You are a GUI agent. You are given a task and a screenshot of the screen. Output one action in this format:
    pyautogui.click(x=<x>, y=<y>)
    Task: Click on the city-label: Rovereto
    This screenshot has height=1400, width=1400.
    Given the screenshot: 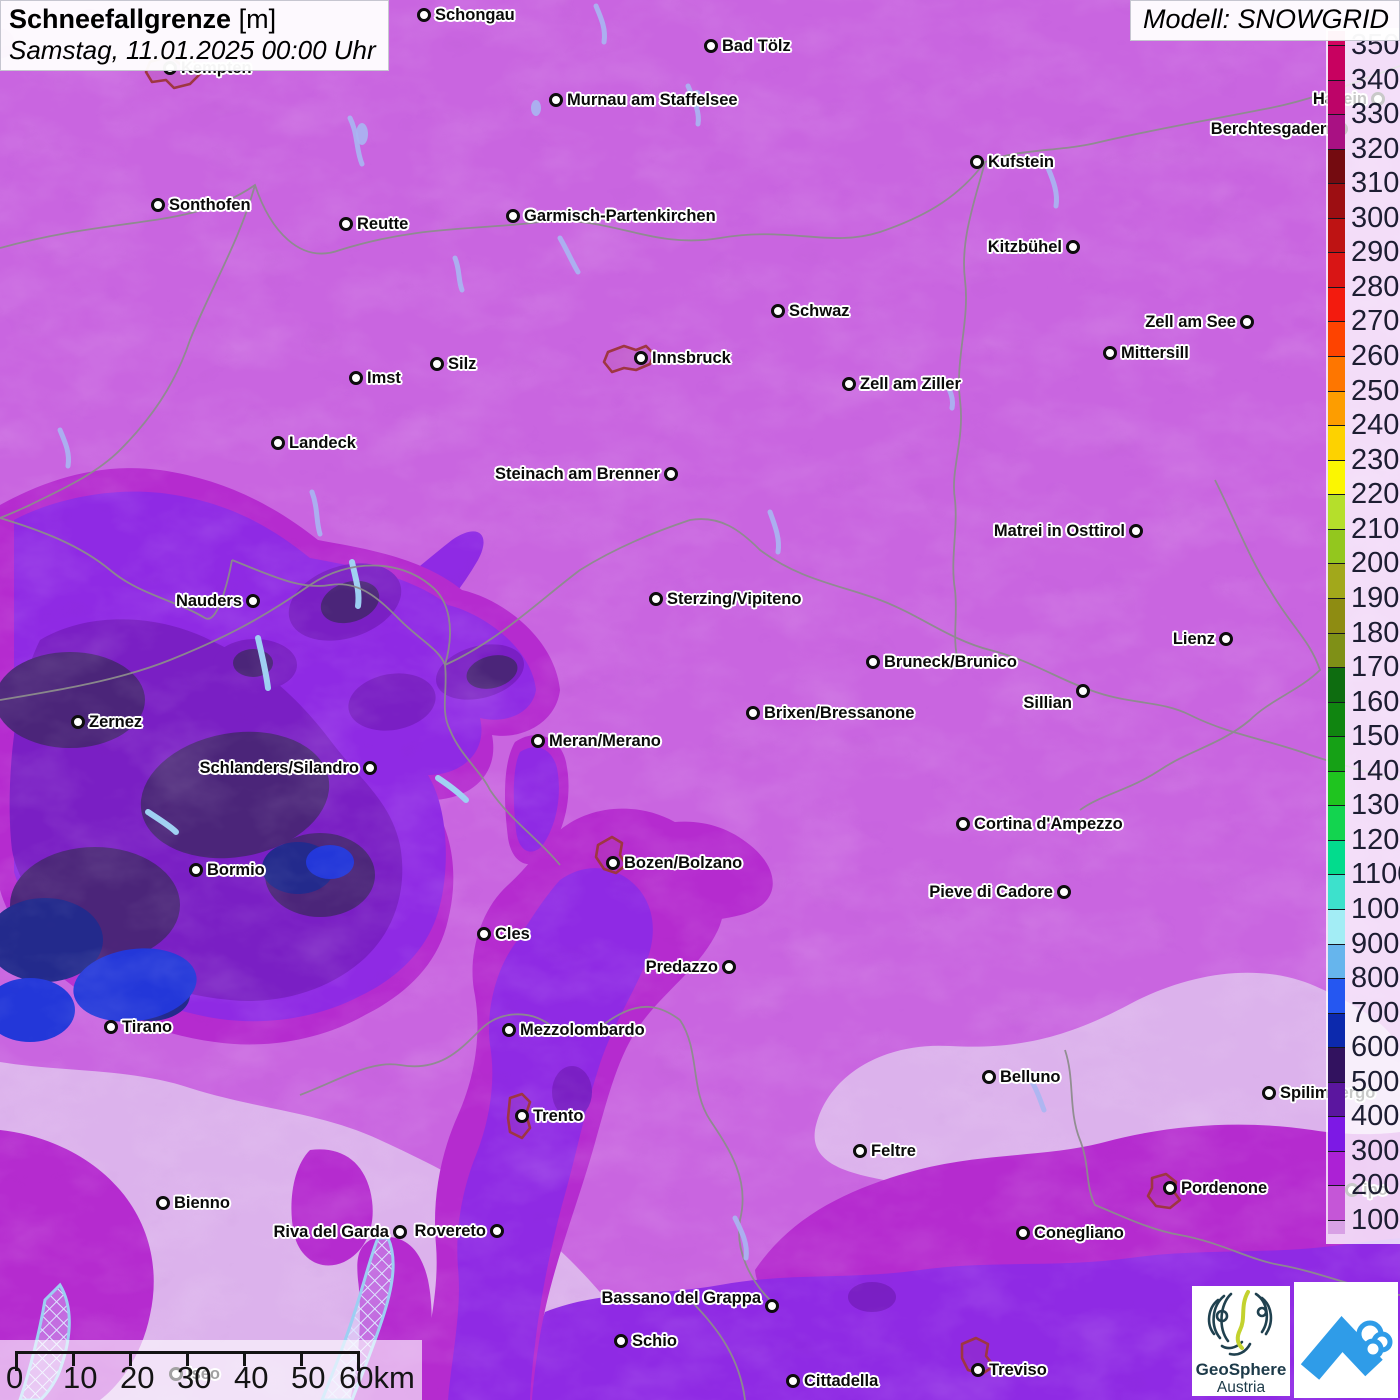 What is the action you would take?
    pyautogui.click(x=450, y=1231)
    